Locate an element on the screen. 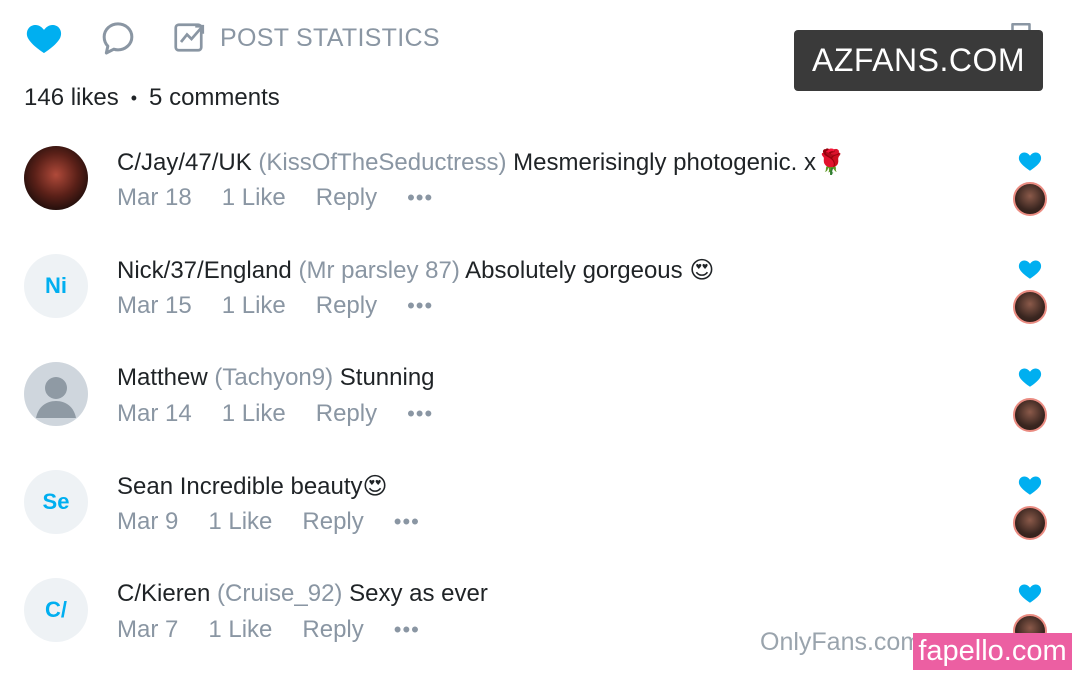 The image size is (1072, 686). comment-handle: (Mr parsley 87) is located at coordinates (378, 270).